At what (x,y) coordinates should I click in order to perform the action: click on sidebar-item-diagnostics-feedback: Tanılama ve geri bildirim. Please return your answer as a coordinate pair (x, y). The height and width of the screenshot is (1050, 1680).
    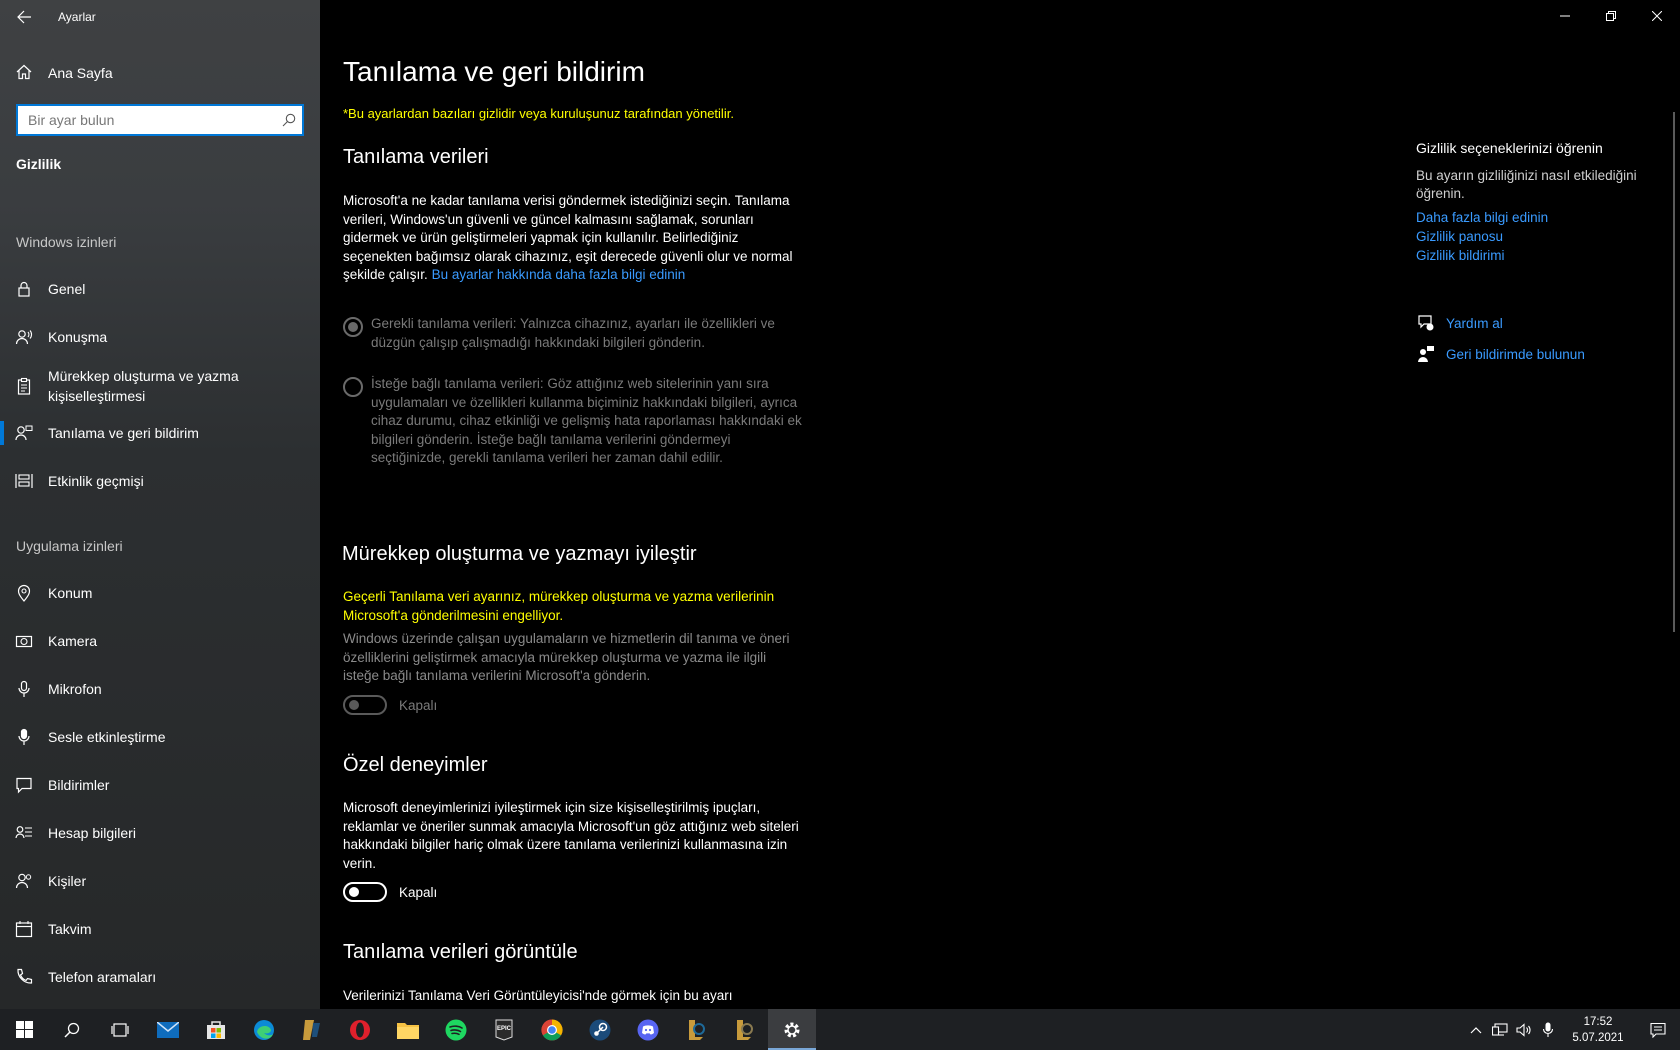
    Looking at the image, I should click on (160, 433).